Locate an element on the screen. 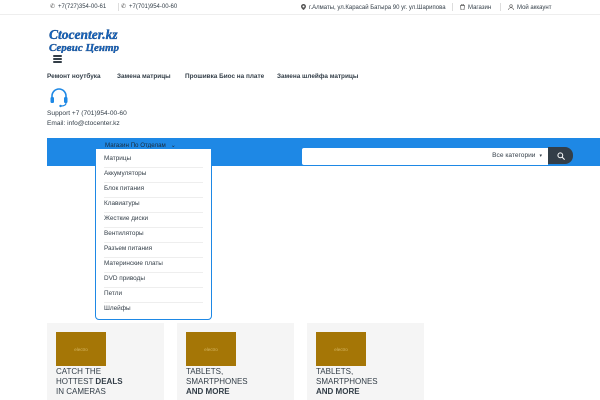  logo-line-2: Сервис Центр is located at coordinates (84, 47).